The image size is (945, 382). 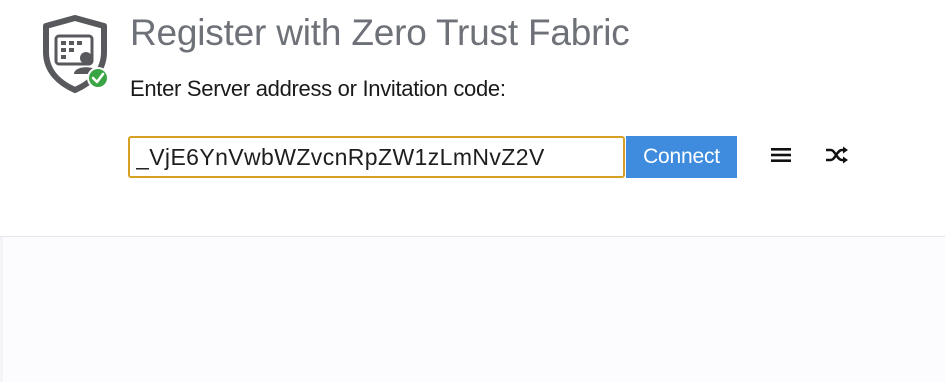 What do you see at coordinates (837, 155) in the screenshot?
I see `shuffle-icon` at bounding box center [837, 155].